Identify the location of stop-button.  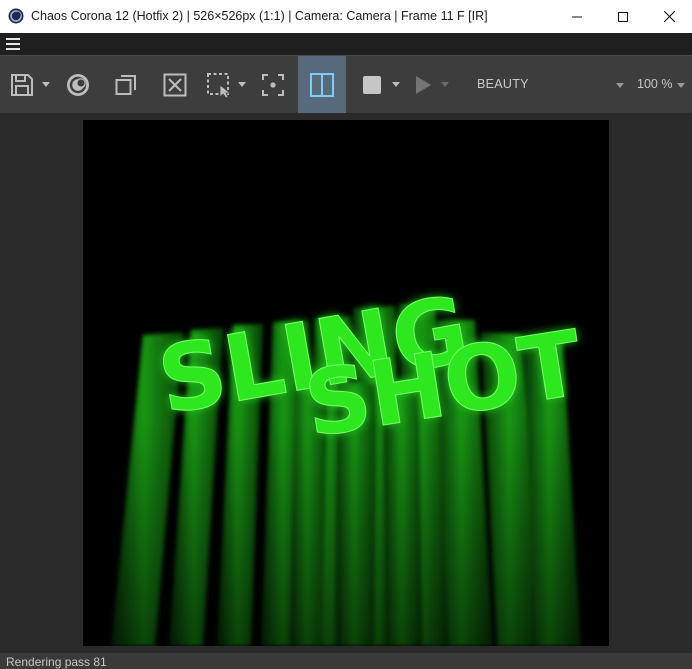
(372, 84).